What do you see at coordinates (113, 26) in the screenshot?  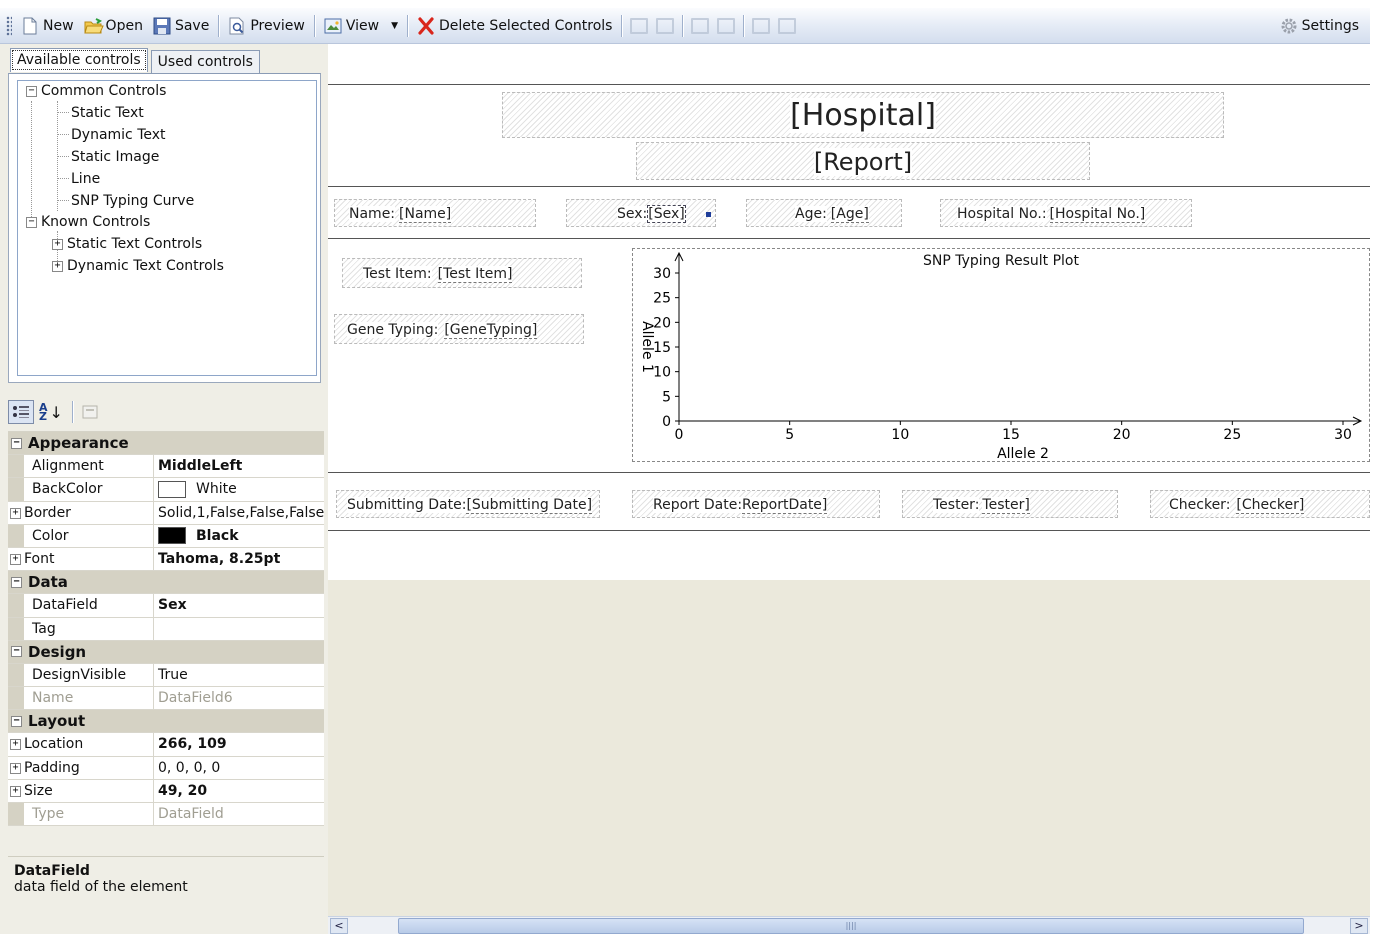 I see `open-button: Open` at bounding box center [113, 26].